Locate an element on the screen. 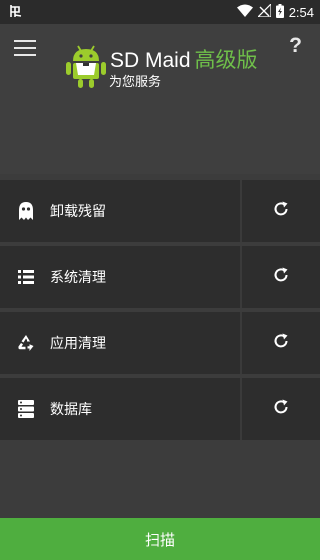  app-name: SD Maid is located at coordinates (150, 60).